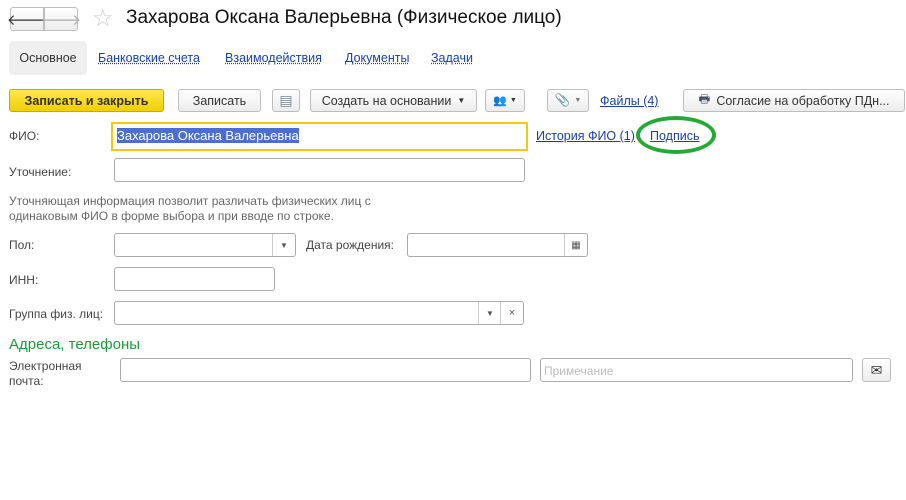  I want to click on birth-date-label: Дата рождения:, so click(350, 245).